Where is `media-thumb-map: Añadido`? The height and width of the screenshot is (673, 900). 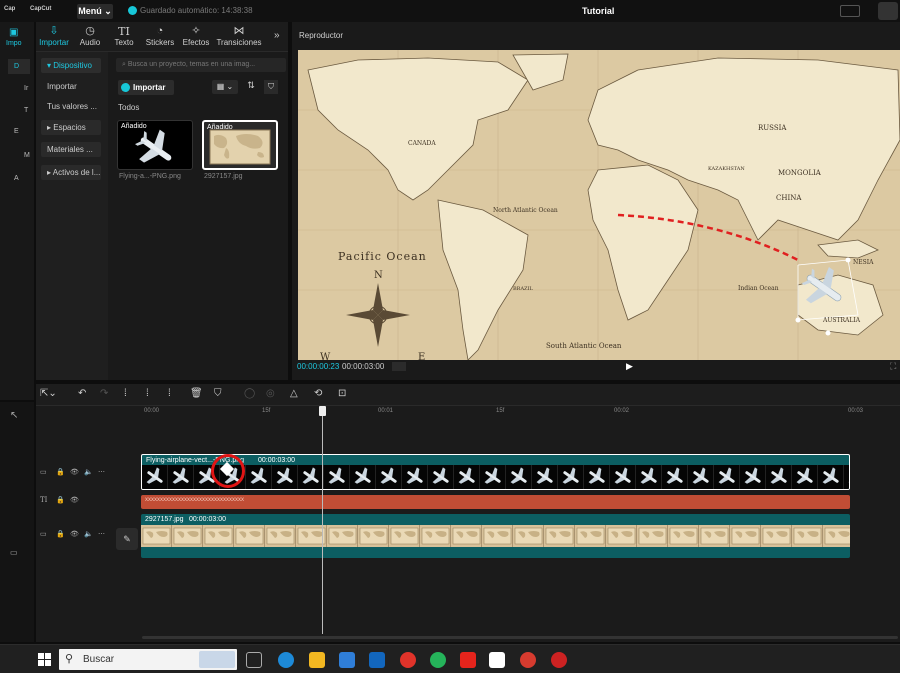
media-thumb-map: Añadido is located at coordinates (240, 145).